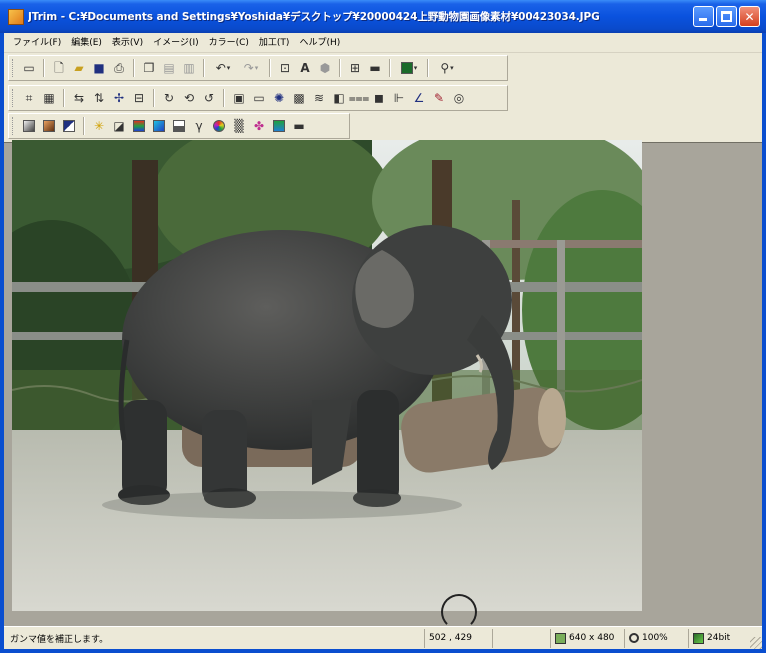 This screenshot has height=653, width=766. What do you see at coordinates (79, 98) in the screenshot?
I see `flip-h-icon: ⇆` at bounding box center [79, 98].